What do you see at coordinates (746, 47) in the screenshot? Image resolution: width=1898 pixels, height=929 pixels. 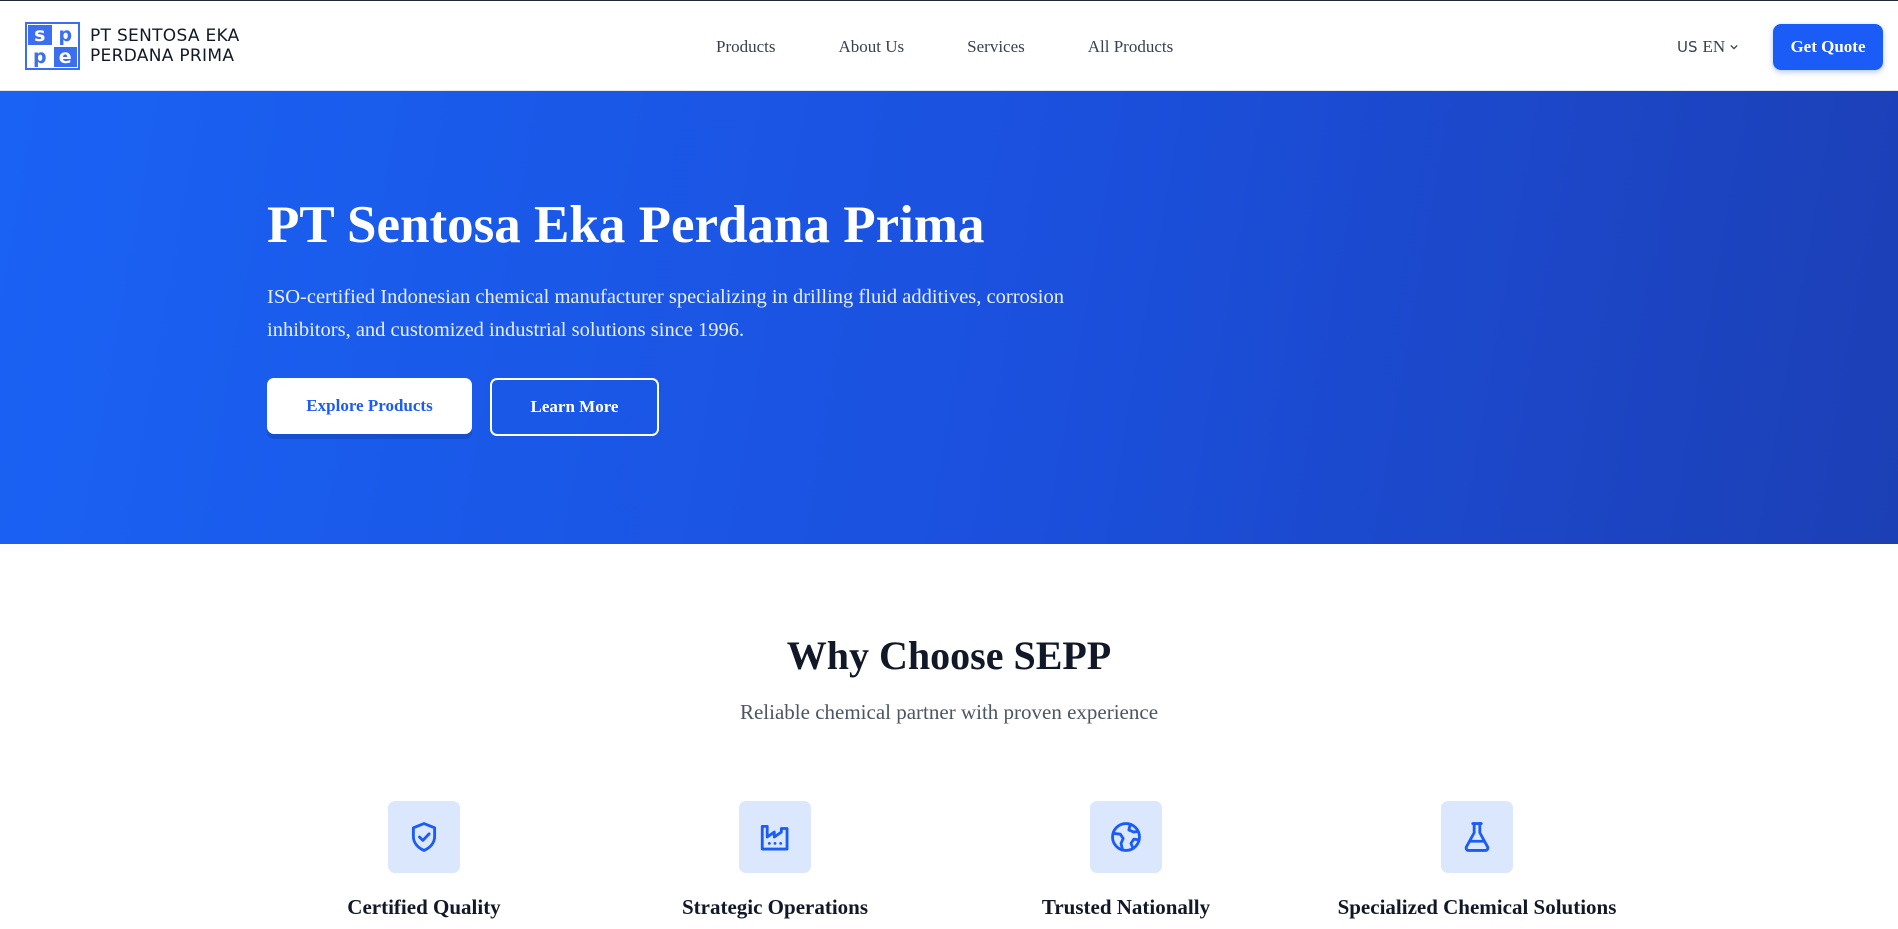 I see `nav-products: Products` at bounding box center [746, 47].